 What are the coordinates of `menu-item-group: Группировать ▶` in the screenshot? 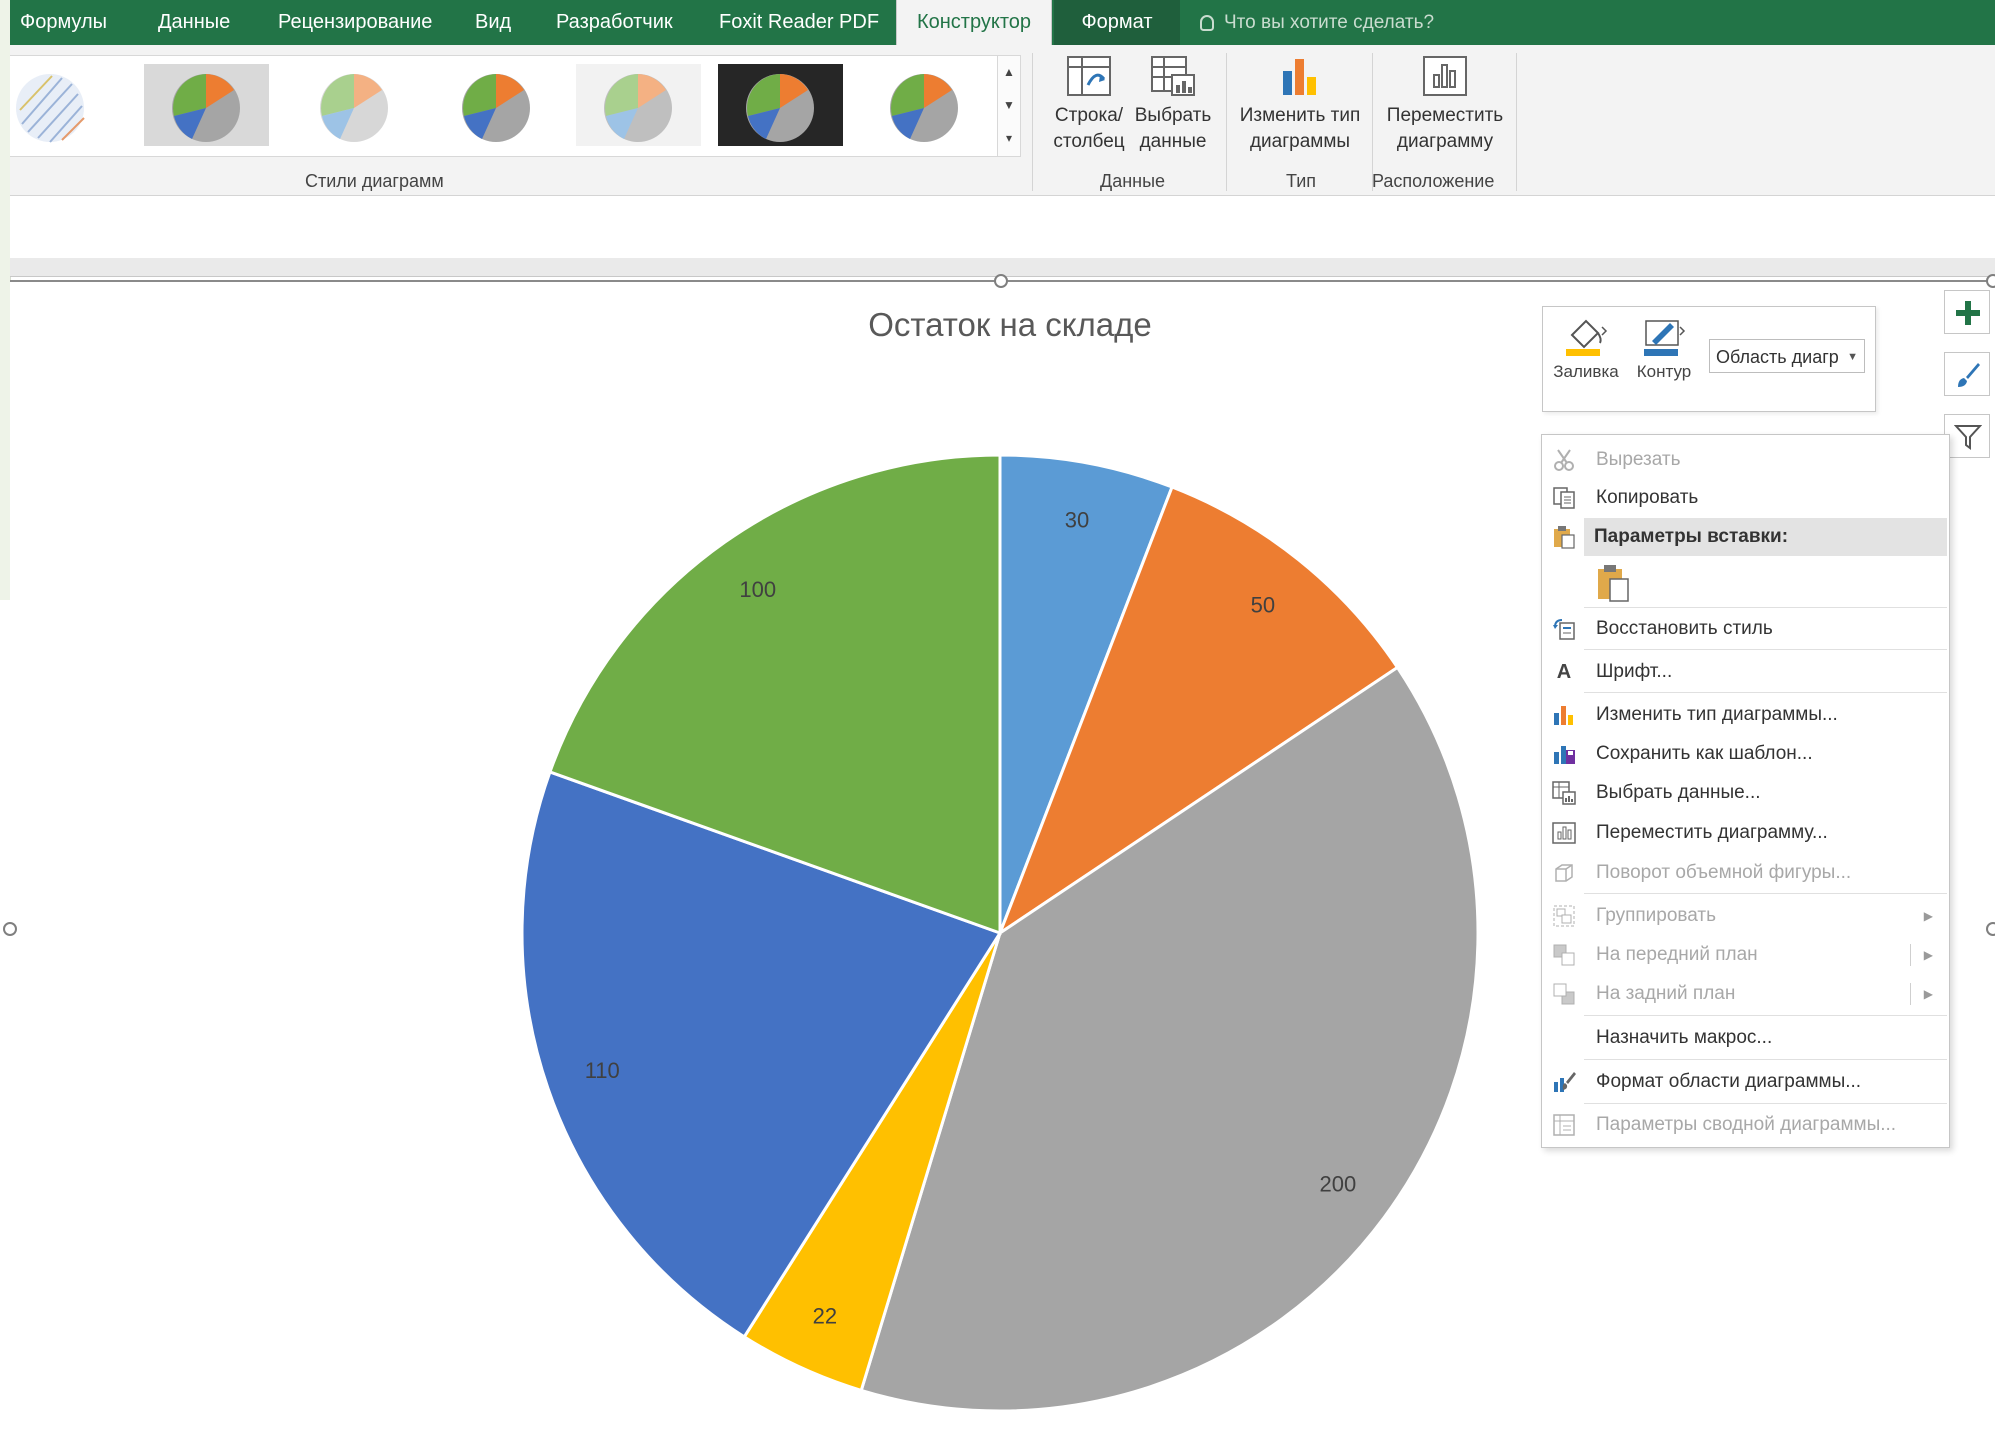 It's located at (1744, 916).